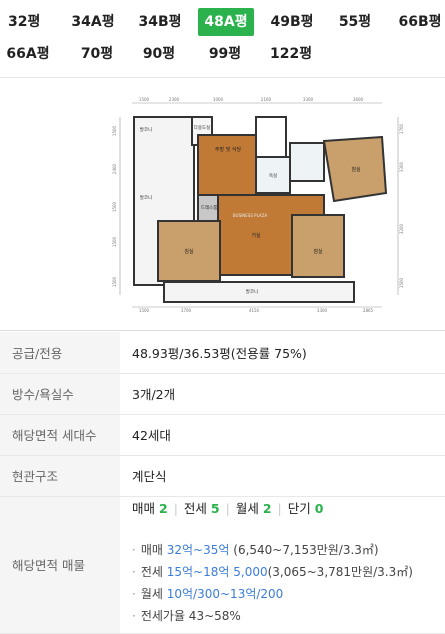  What do you see at coordinates (225, 54) in the screenshot?
I see `tab-99: 99평` at bounding box center [225, 54].